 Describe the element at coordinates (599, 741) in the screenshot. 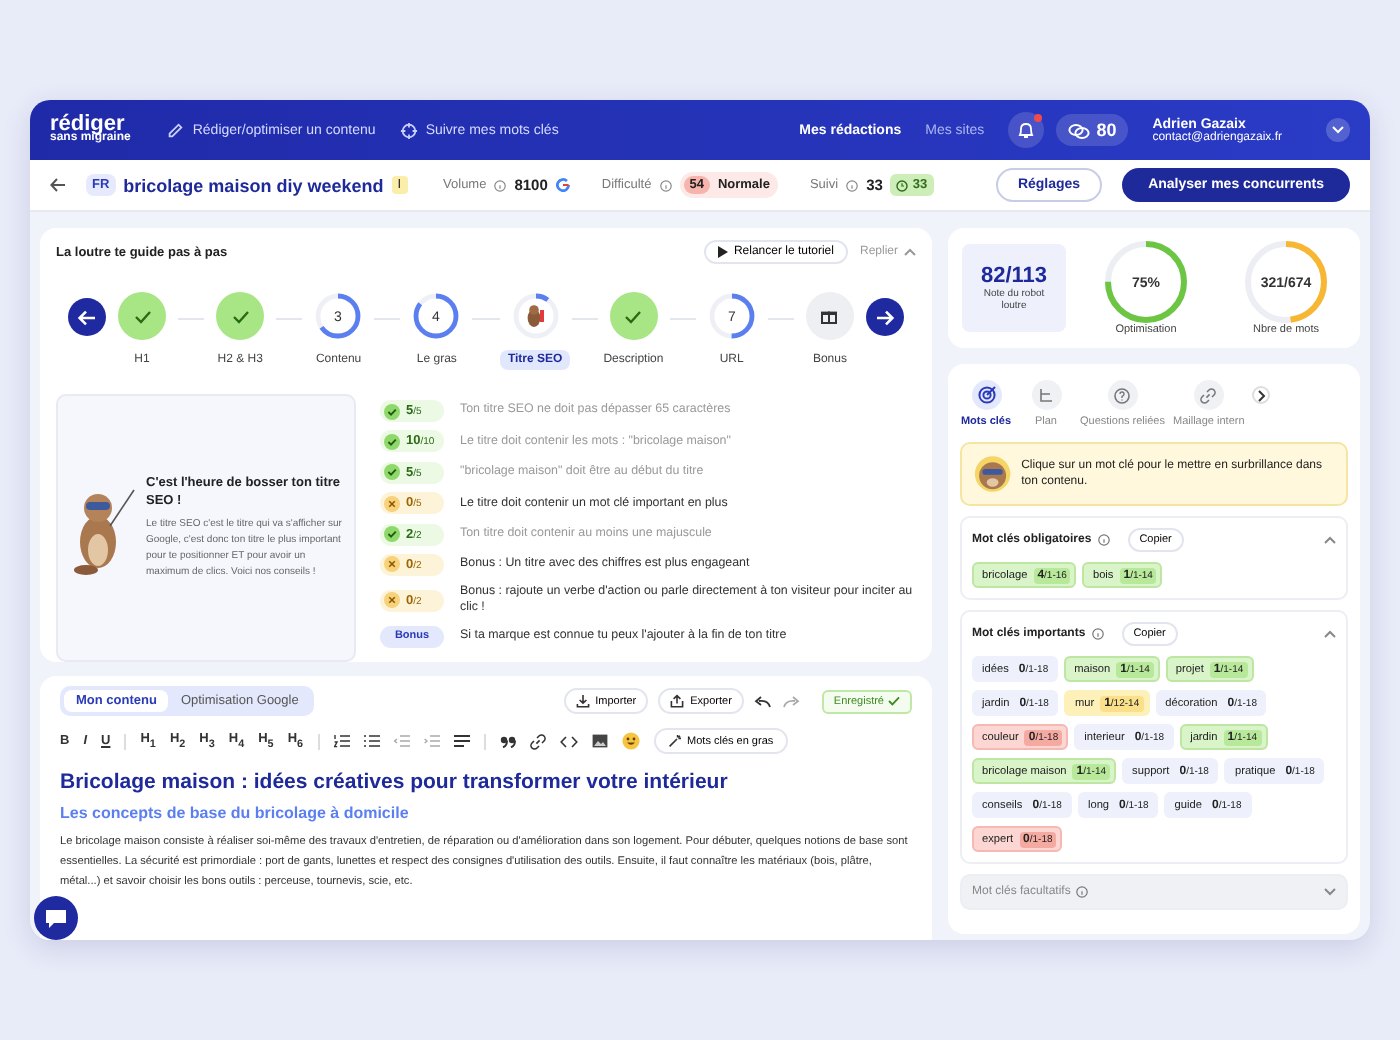

I see `image-icon` at that location.